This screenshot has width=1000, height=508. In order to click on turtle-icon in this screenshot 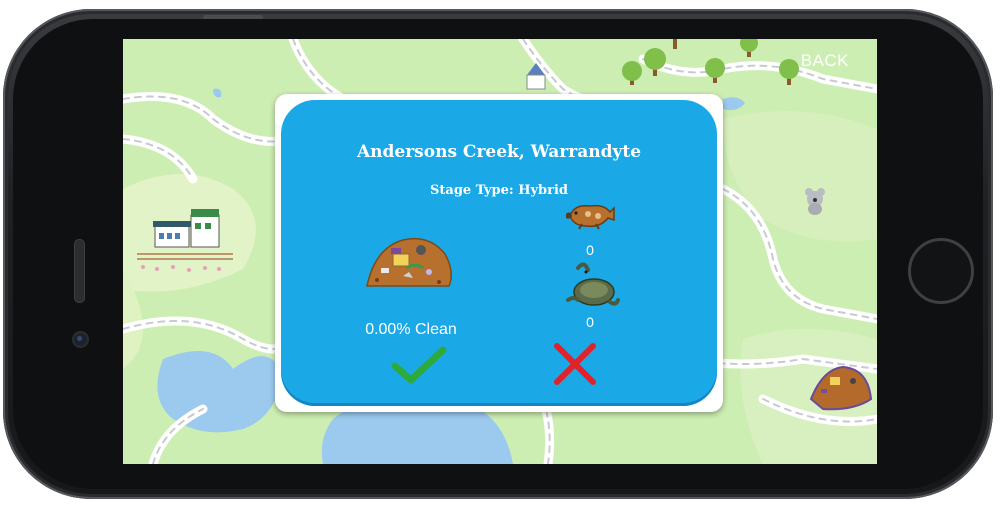, I will do `click(593, 284)`.